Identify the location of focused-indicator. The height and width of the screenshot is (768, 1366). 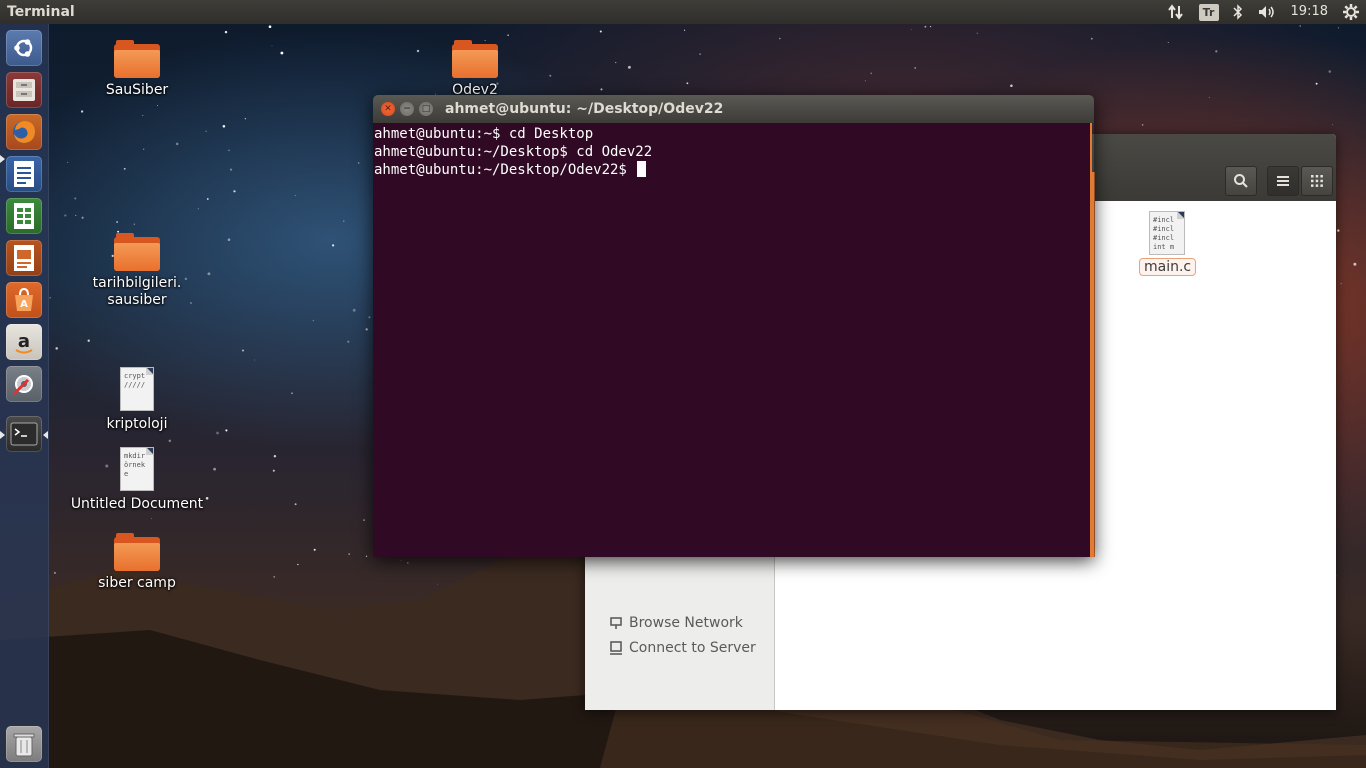
(45, 435).